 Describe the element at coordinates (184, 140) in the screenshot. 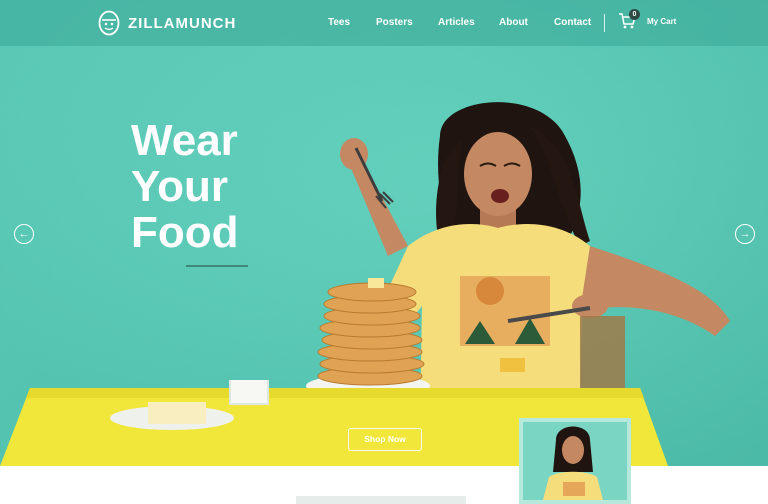

I see `headline-line-1: Wear` at that location.